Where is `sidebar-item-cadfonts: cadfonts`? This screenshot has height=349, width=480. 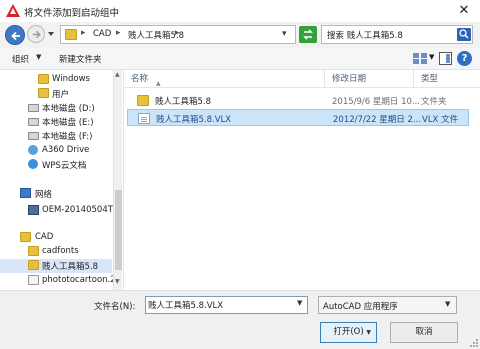 sidebar-item-cadfonts: cadfonts is located at coordinates (56, 252).